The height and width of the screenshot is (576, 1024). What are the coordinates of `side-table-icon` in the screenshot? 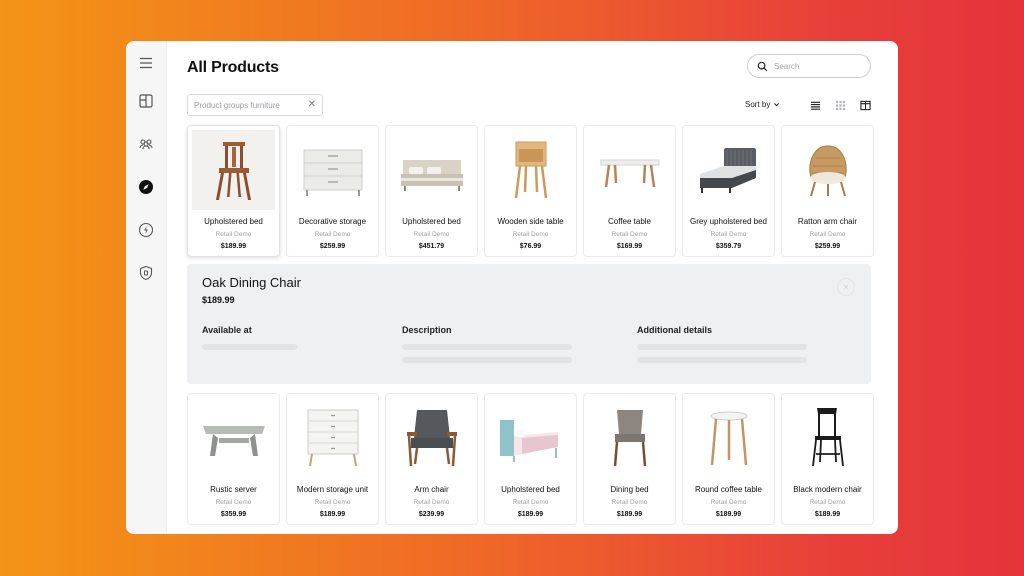 It's located at (530, 170).